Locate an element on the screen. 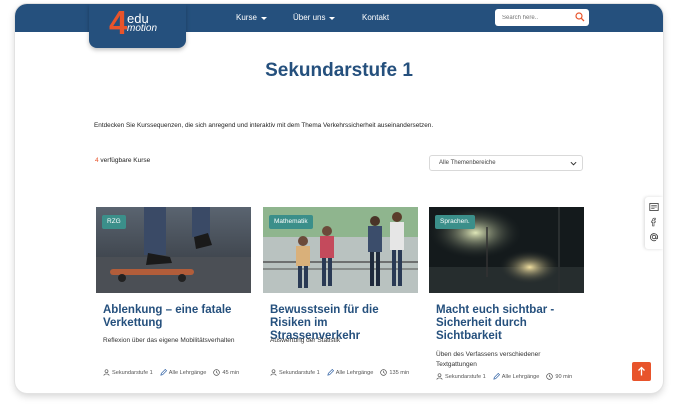  search-box is located at coordinates (542, 17).